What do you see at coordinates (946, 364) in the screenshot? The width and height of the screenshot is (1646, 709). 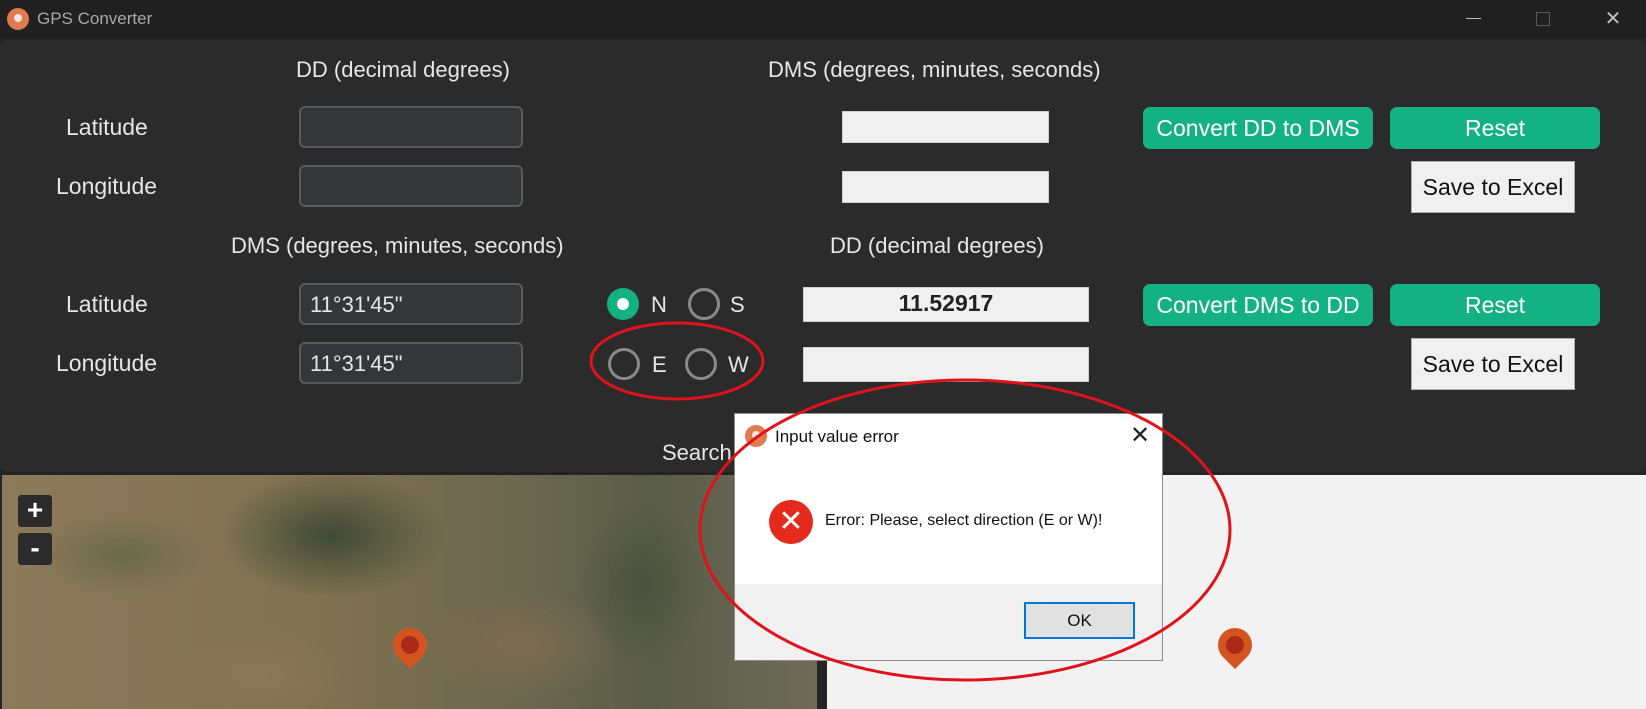 I see `dd-longitude-output` at bounding box center [946, 364].